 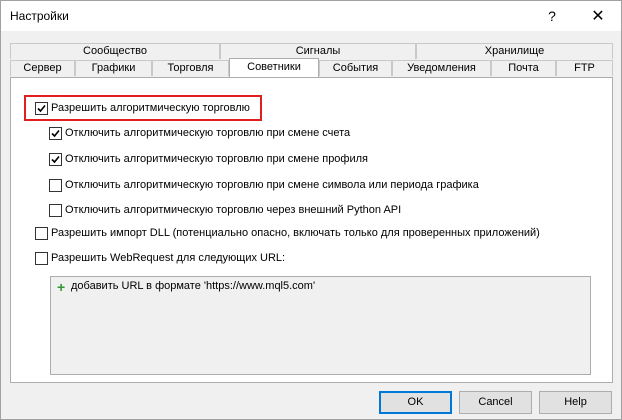 What do you see at coordinates (150, 108) in the screenshot?
I see `allow-algo-trading-label: Разрешить алгоритмическую торговлю` at bounding box center [150, 108].